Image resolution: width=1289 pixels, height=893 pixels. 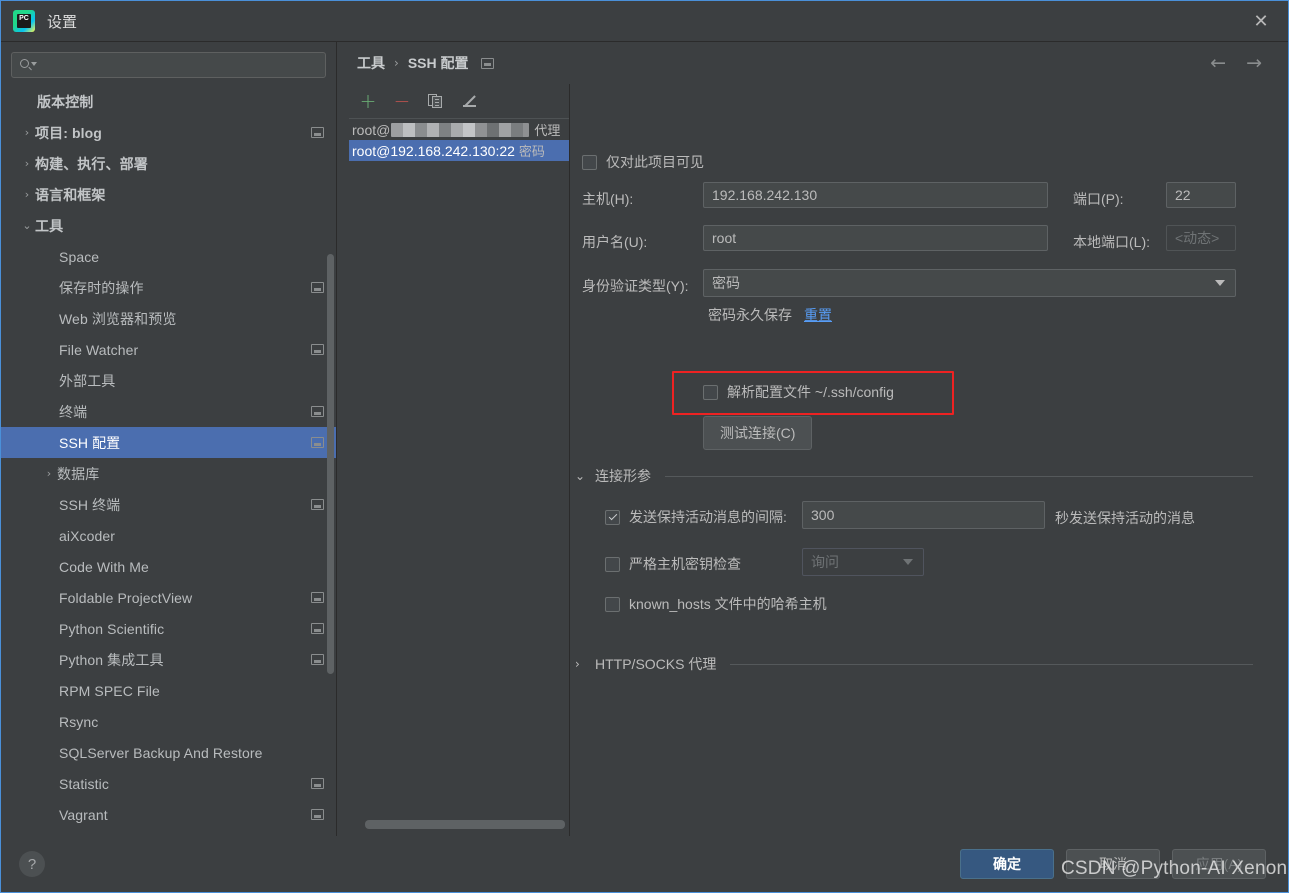 I want to click on username-label: 用户名(U):, so click(x=615, y=242).